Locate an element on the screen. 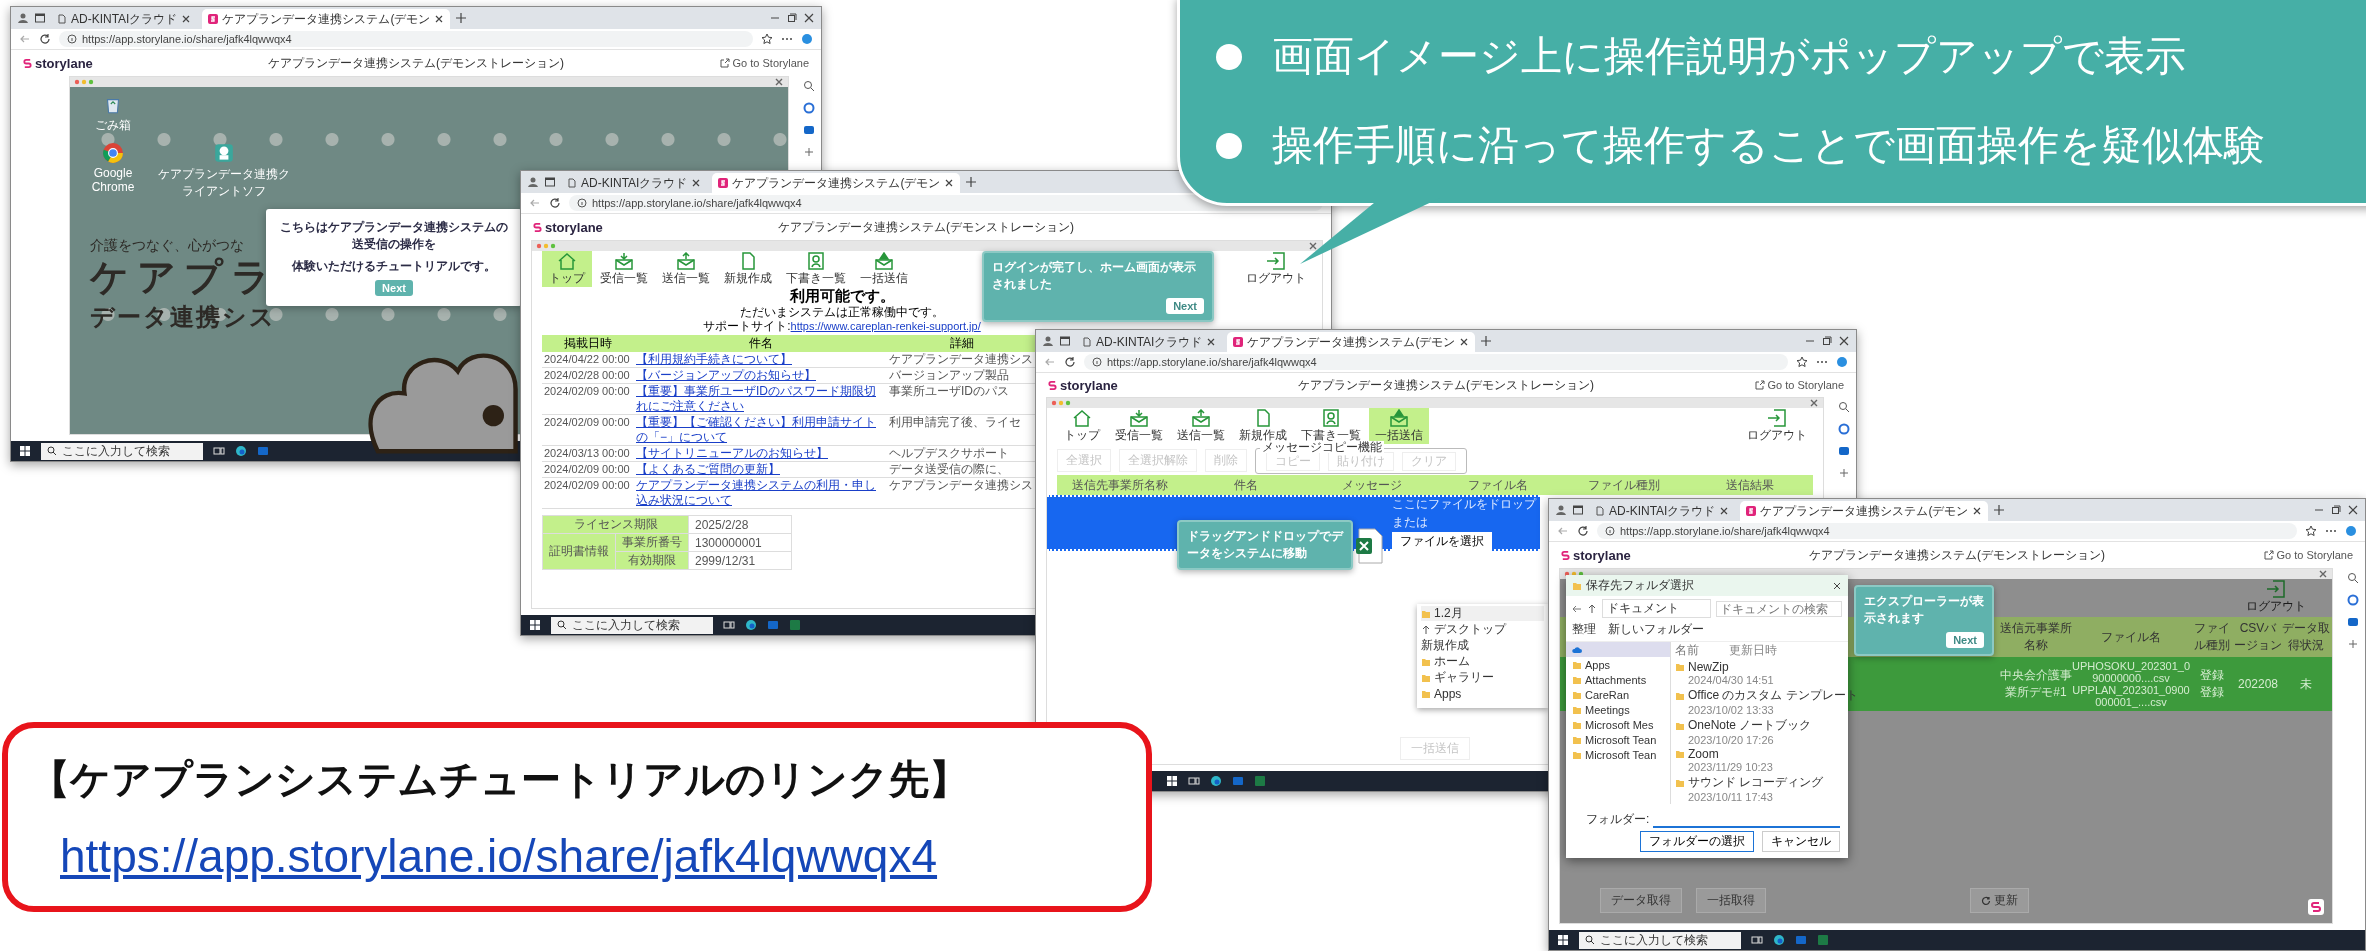 The image size is (2366, 951). organize-button: 整理 is located at coordinates (1584, 629).